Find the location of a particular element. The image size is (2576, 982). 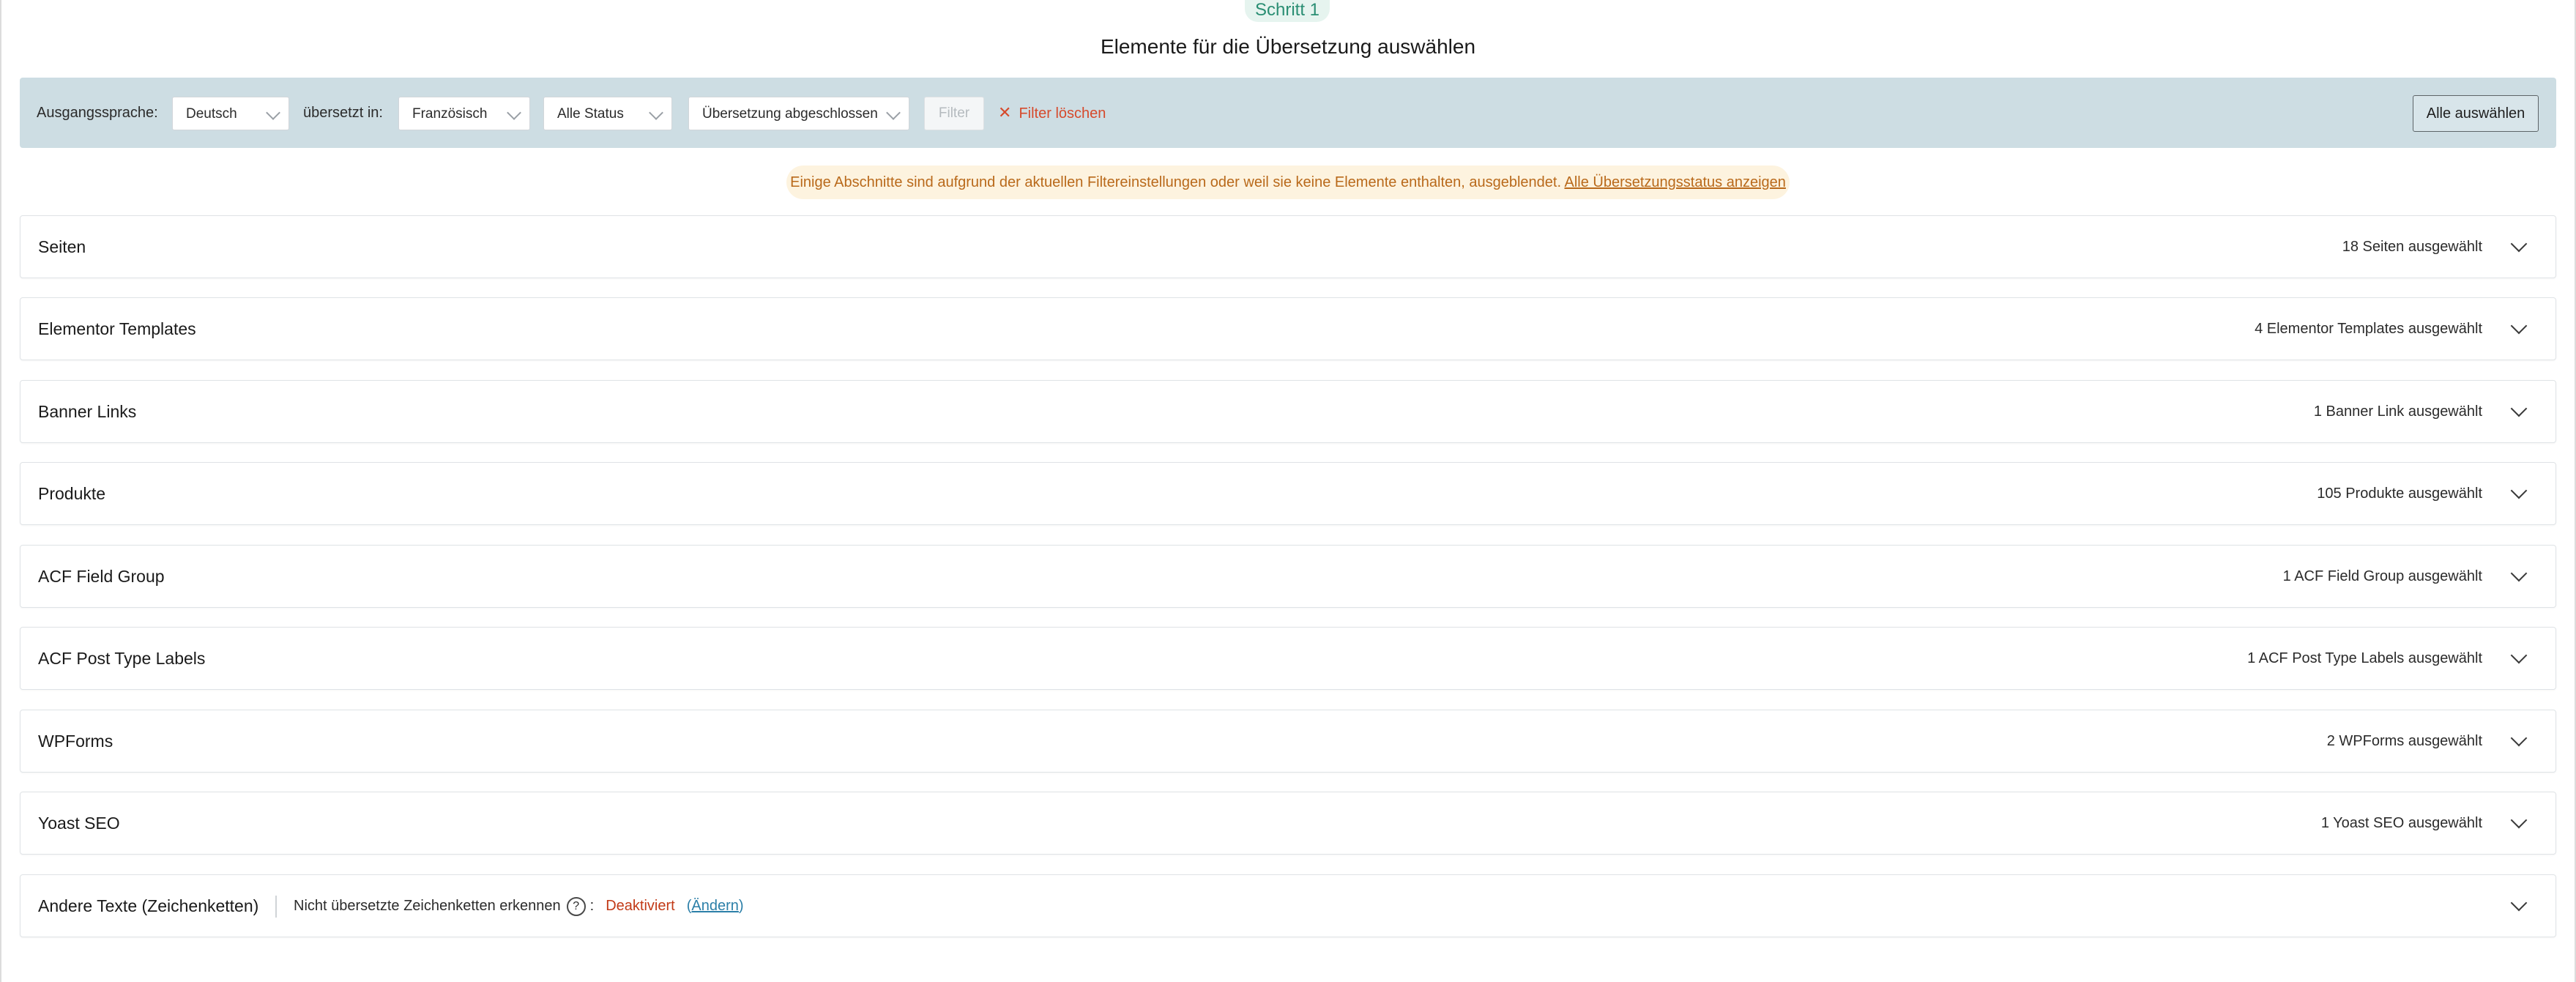

translation-status-select: Übersetzung abgeschlossen is located at coordinates (798, 114).